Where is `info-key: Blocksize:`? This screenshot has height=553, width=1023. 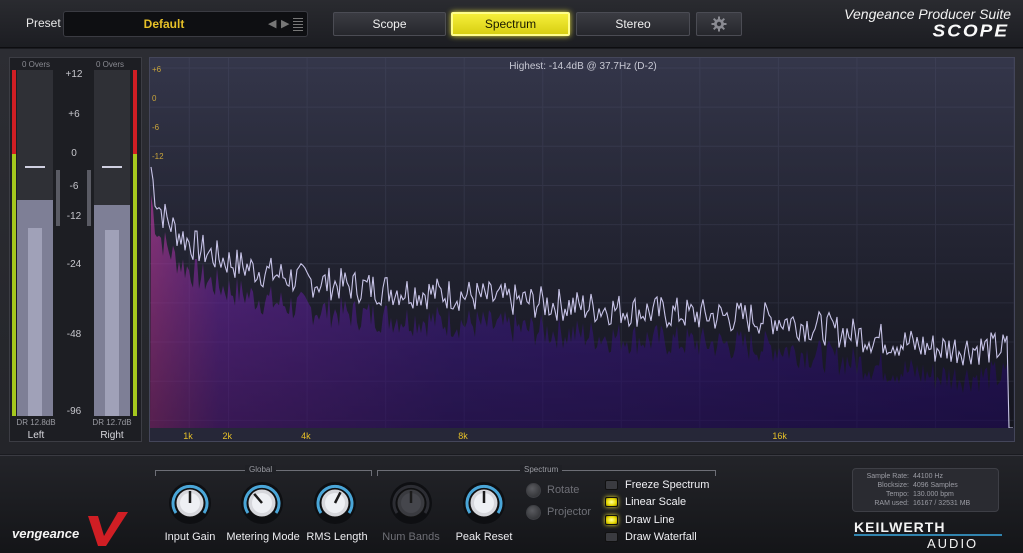 info-key: Blocksize: is located at coordinates (893, 485).